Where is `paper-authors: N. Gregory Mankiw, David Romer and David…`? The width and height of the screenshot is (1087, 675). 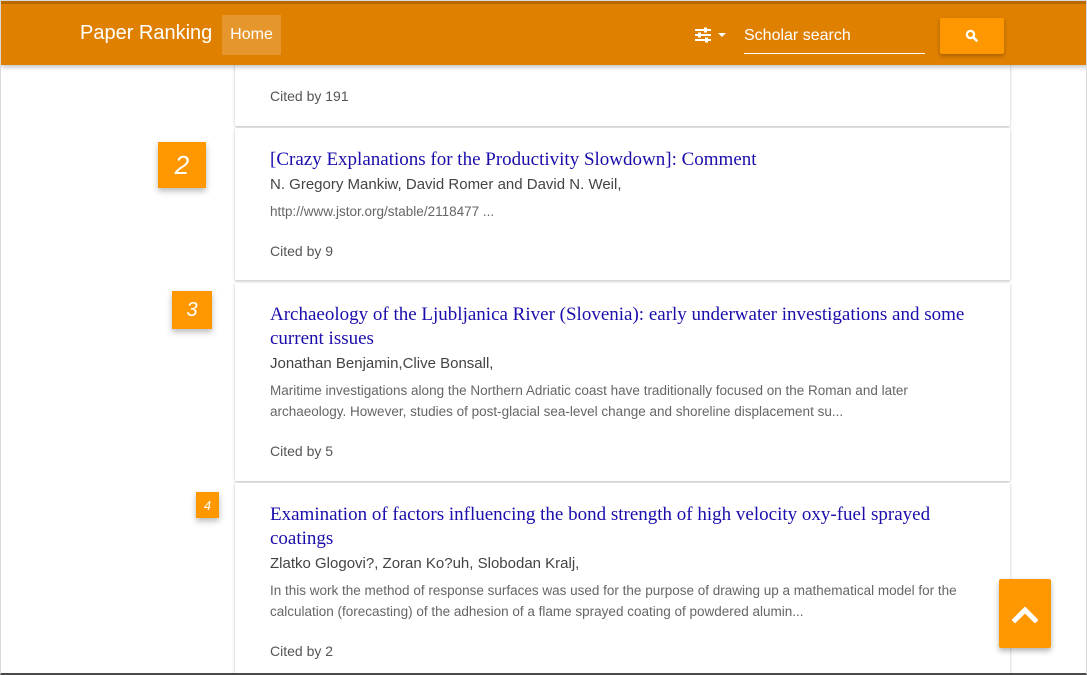
paper-authors: N. Gregory Mankiw, David Romer and David… is located at coordinates (446, 184).